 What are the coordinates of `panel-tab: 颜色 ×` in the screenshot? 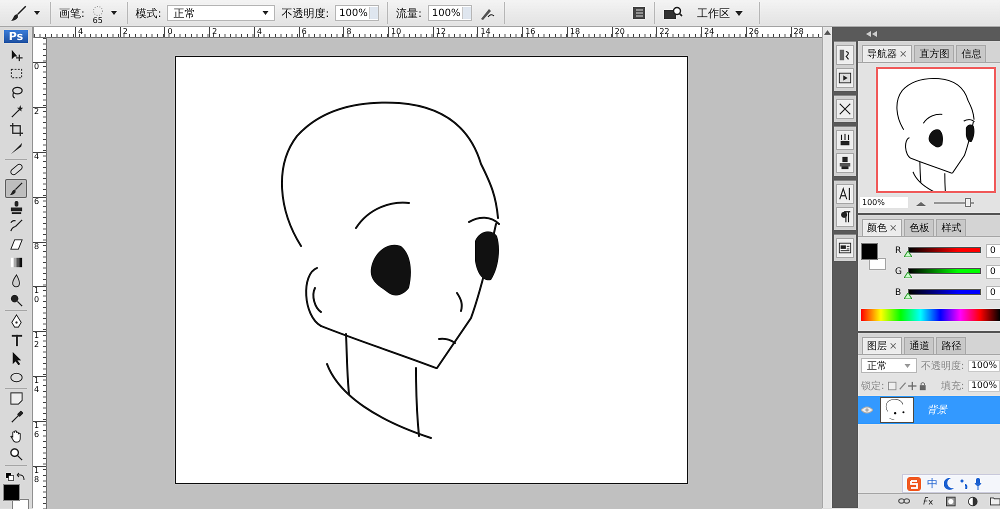 It's located at (882, 227).